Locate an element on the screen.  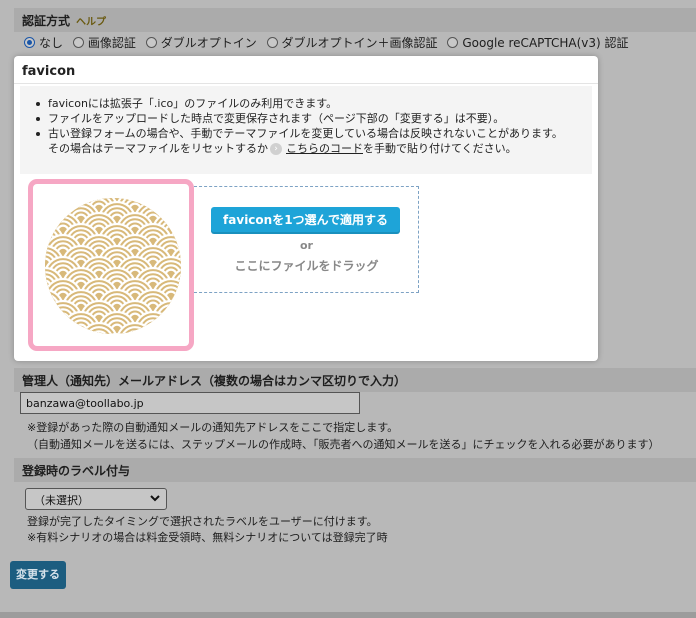
choose-favicon-button: faviconを1つ選んで適用する is located at coordinates (305, 220).